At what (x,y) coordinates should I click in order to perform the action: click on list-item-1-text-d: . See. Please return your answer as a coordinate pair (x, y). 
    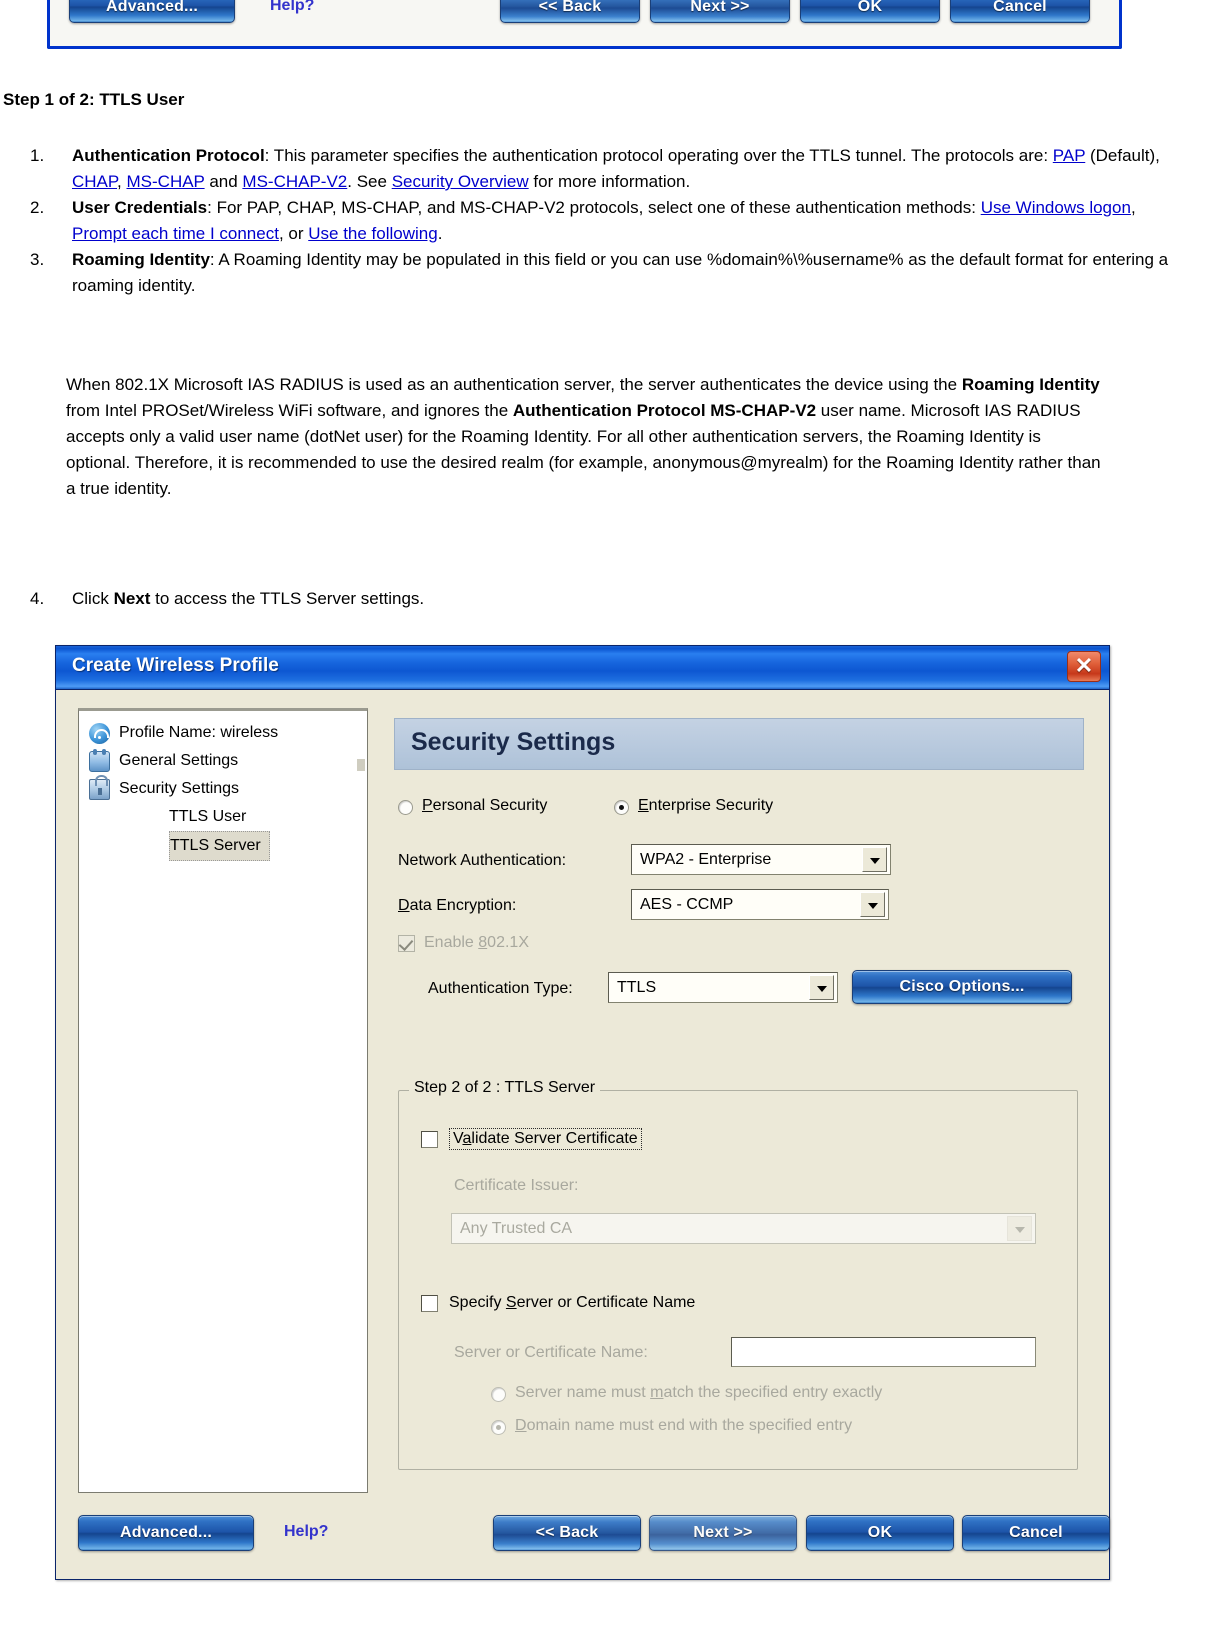
    Looking at the image, I should click on (369, 181).